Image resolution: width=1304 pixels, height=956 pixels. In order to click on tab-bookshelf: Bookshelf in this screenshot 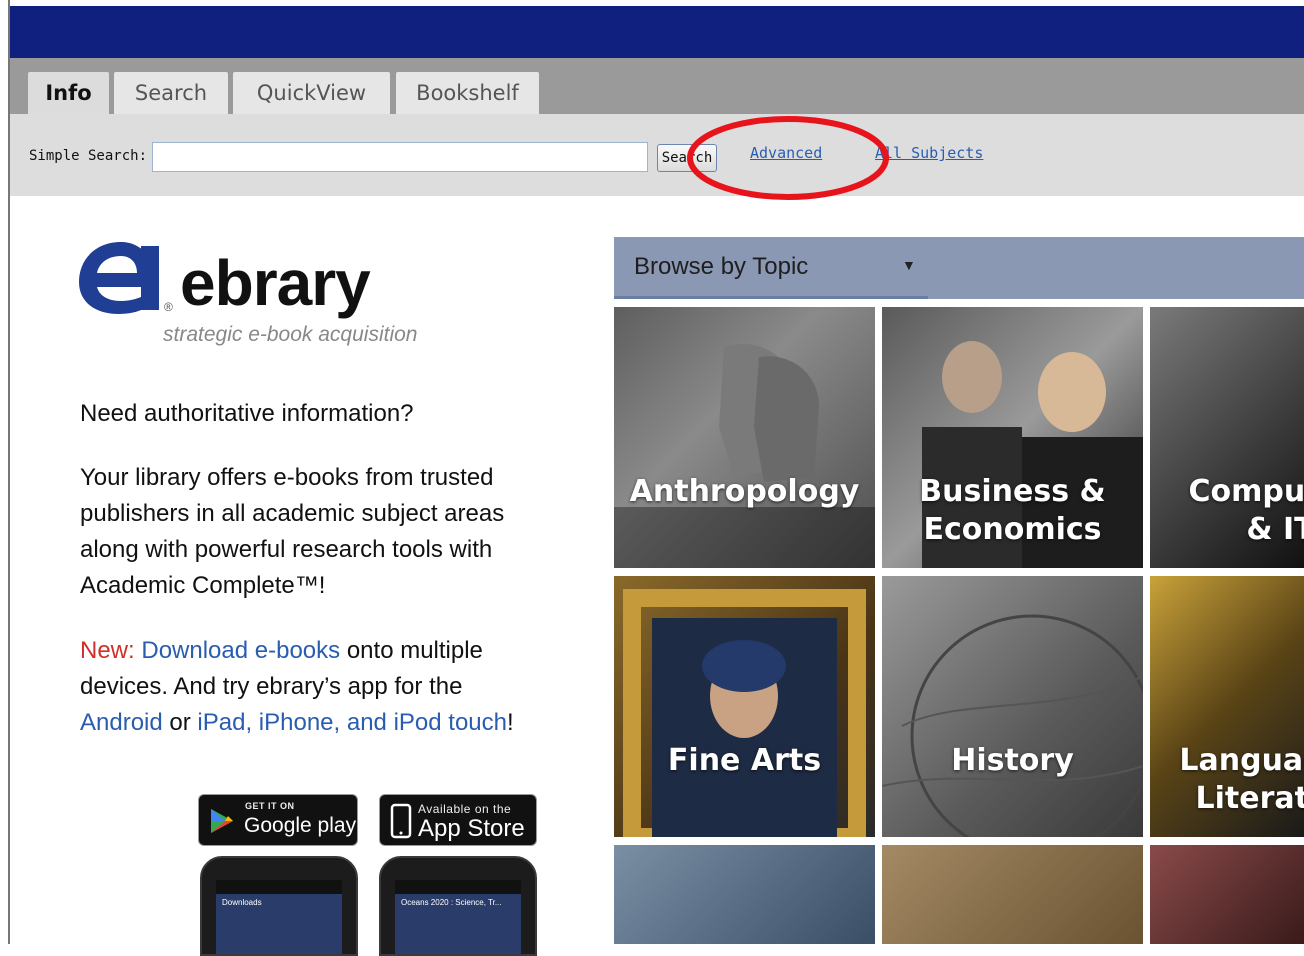, I will do `click(467, 93)`.